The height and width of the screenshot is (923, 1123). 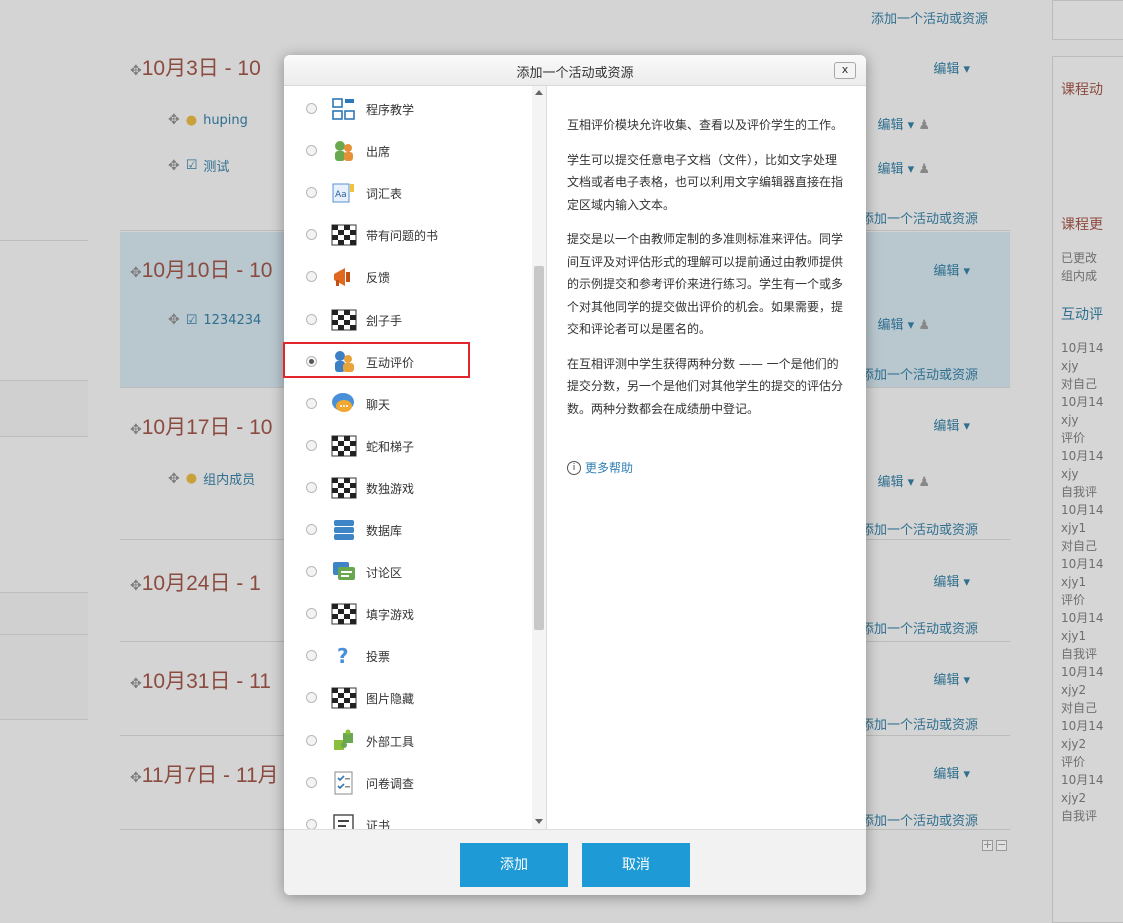 What do you see at coordinates (195, 582) in the screenshot?
I see `section-title: ✥10月24日 - 1` at bounding box center [195, 582].